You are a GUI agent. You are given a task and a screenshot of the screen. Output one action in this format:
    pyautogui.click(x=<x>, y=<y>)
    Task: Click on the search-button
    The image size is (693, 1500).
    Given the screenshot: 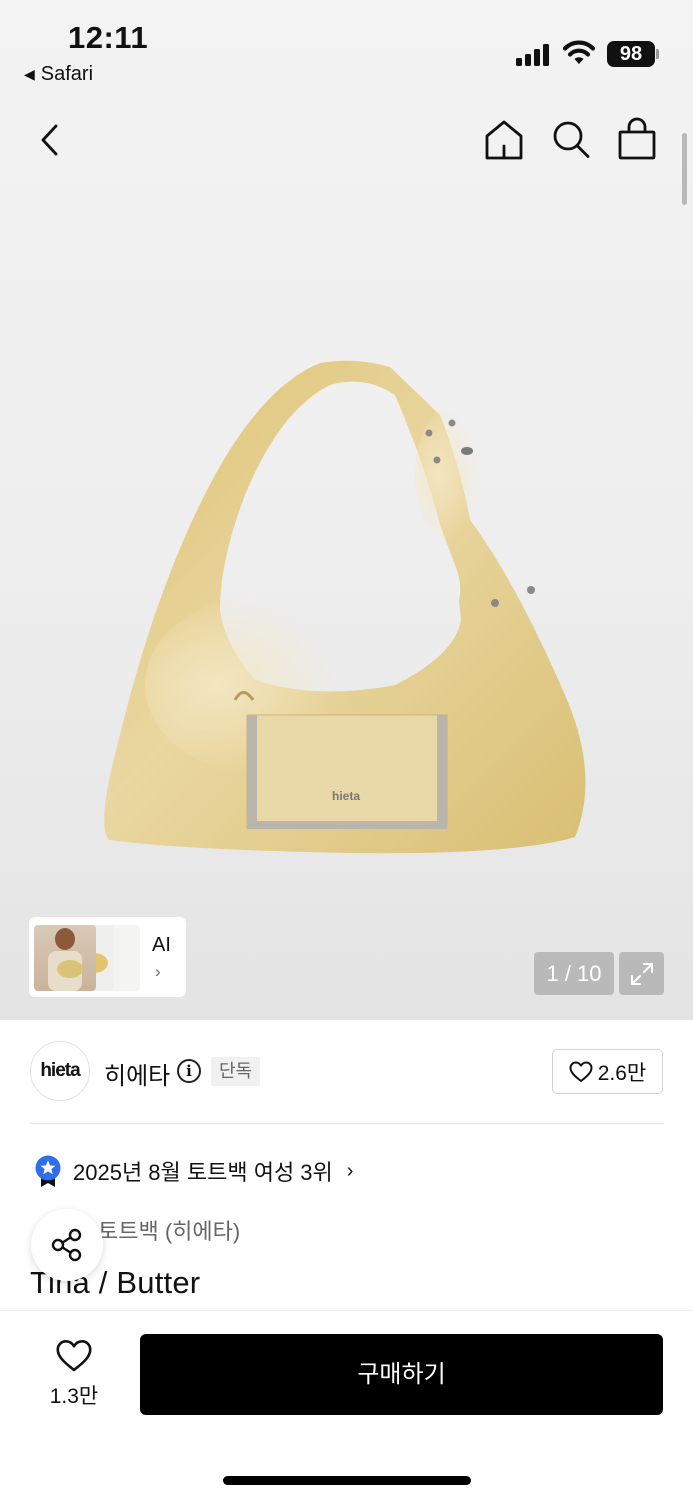 What is the action you would take?
    pyautogui.click(x=571, y=142)
    